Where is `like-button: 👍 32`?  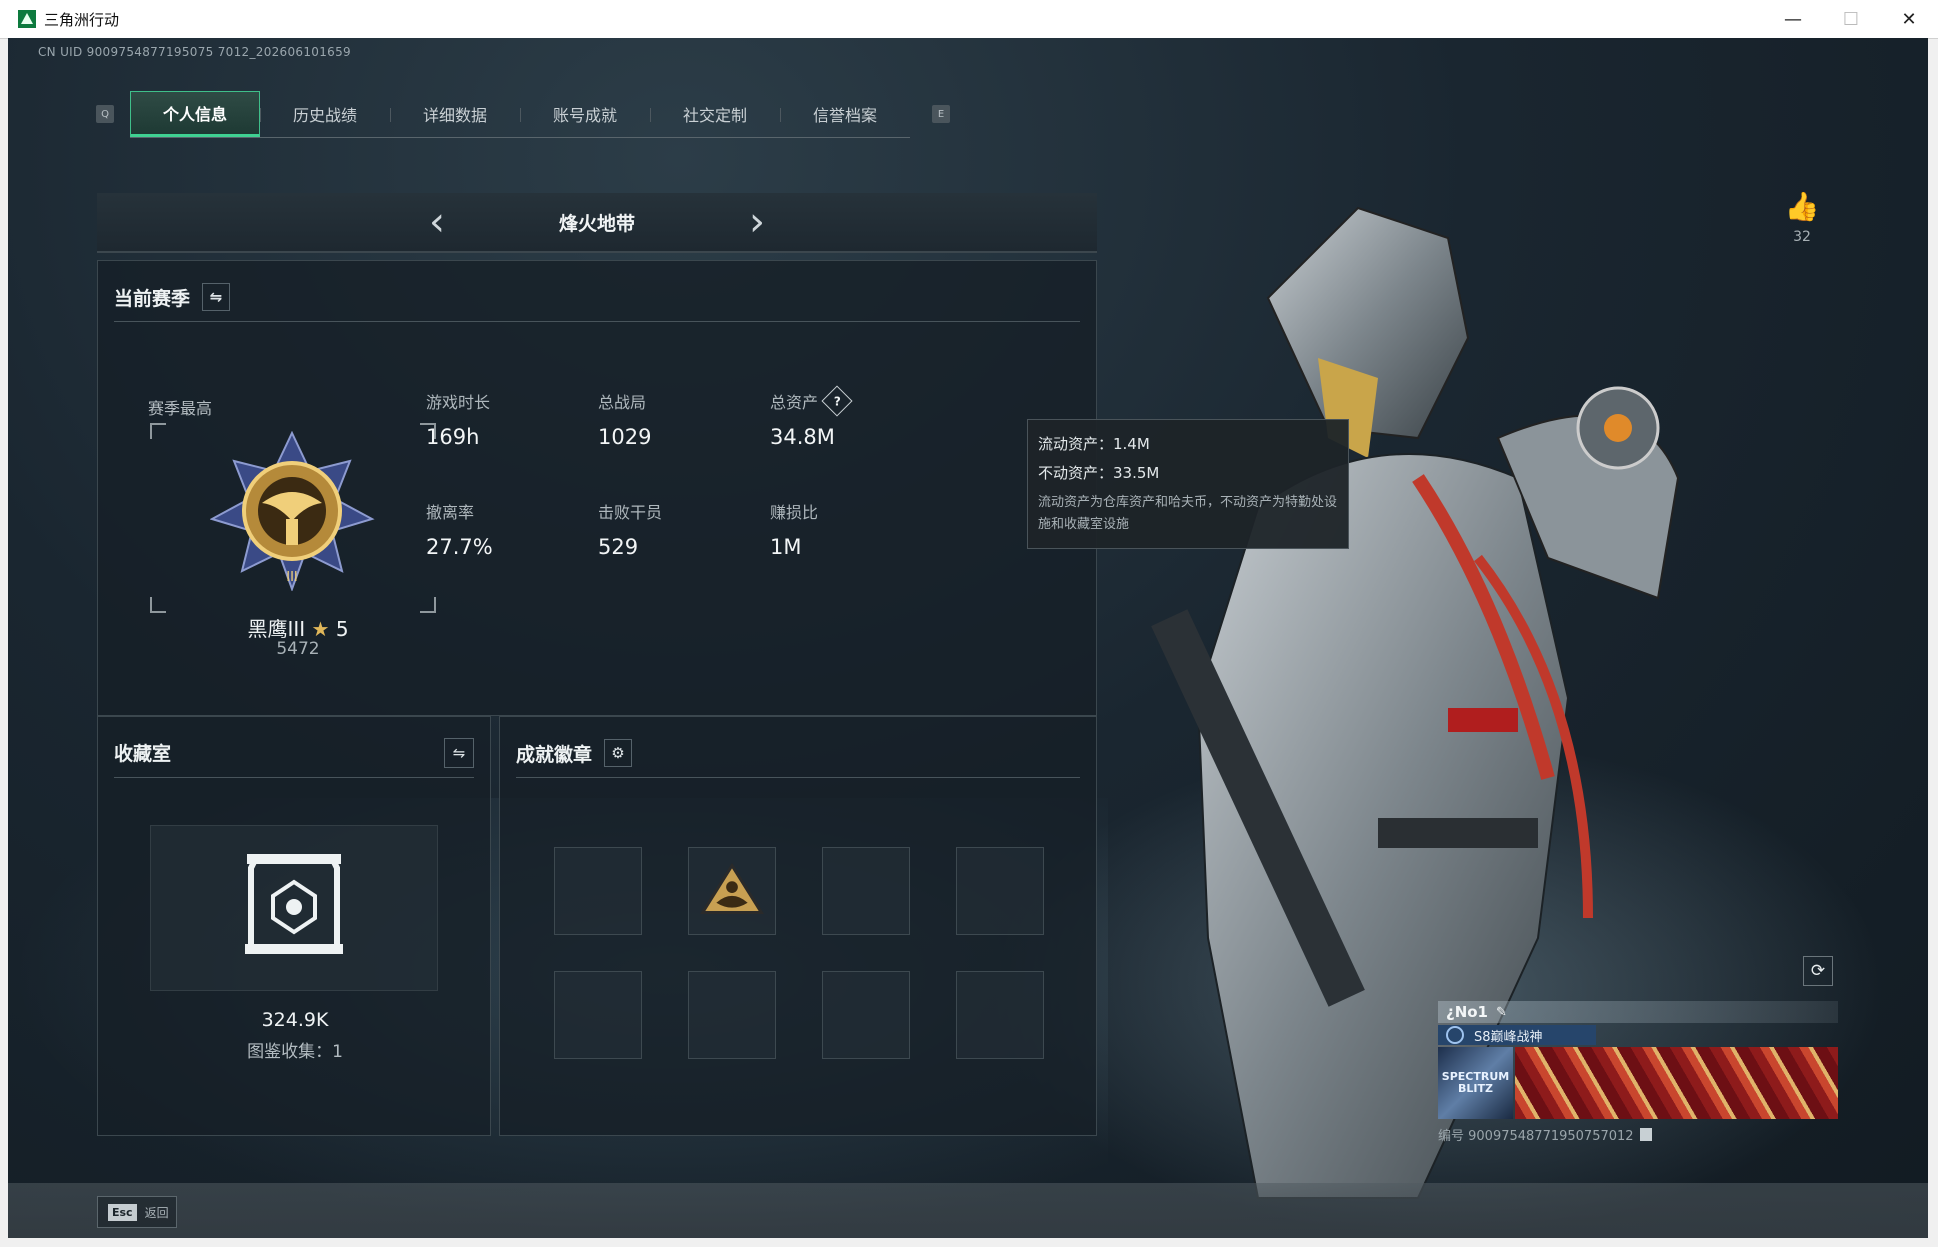 like-button: 👍 32 is located at coordinates (1802, 217).